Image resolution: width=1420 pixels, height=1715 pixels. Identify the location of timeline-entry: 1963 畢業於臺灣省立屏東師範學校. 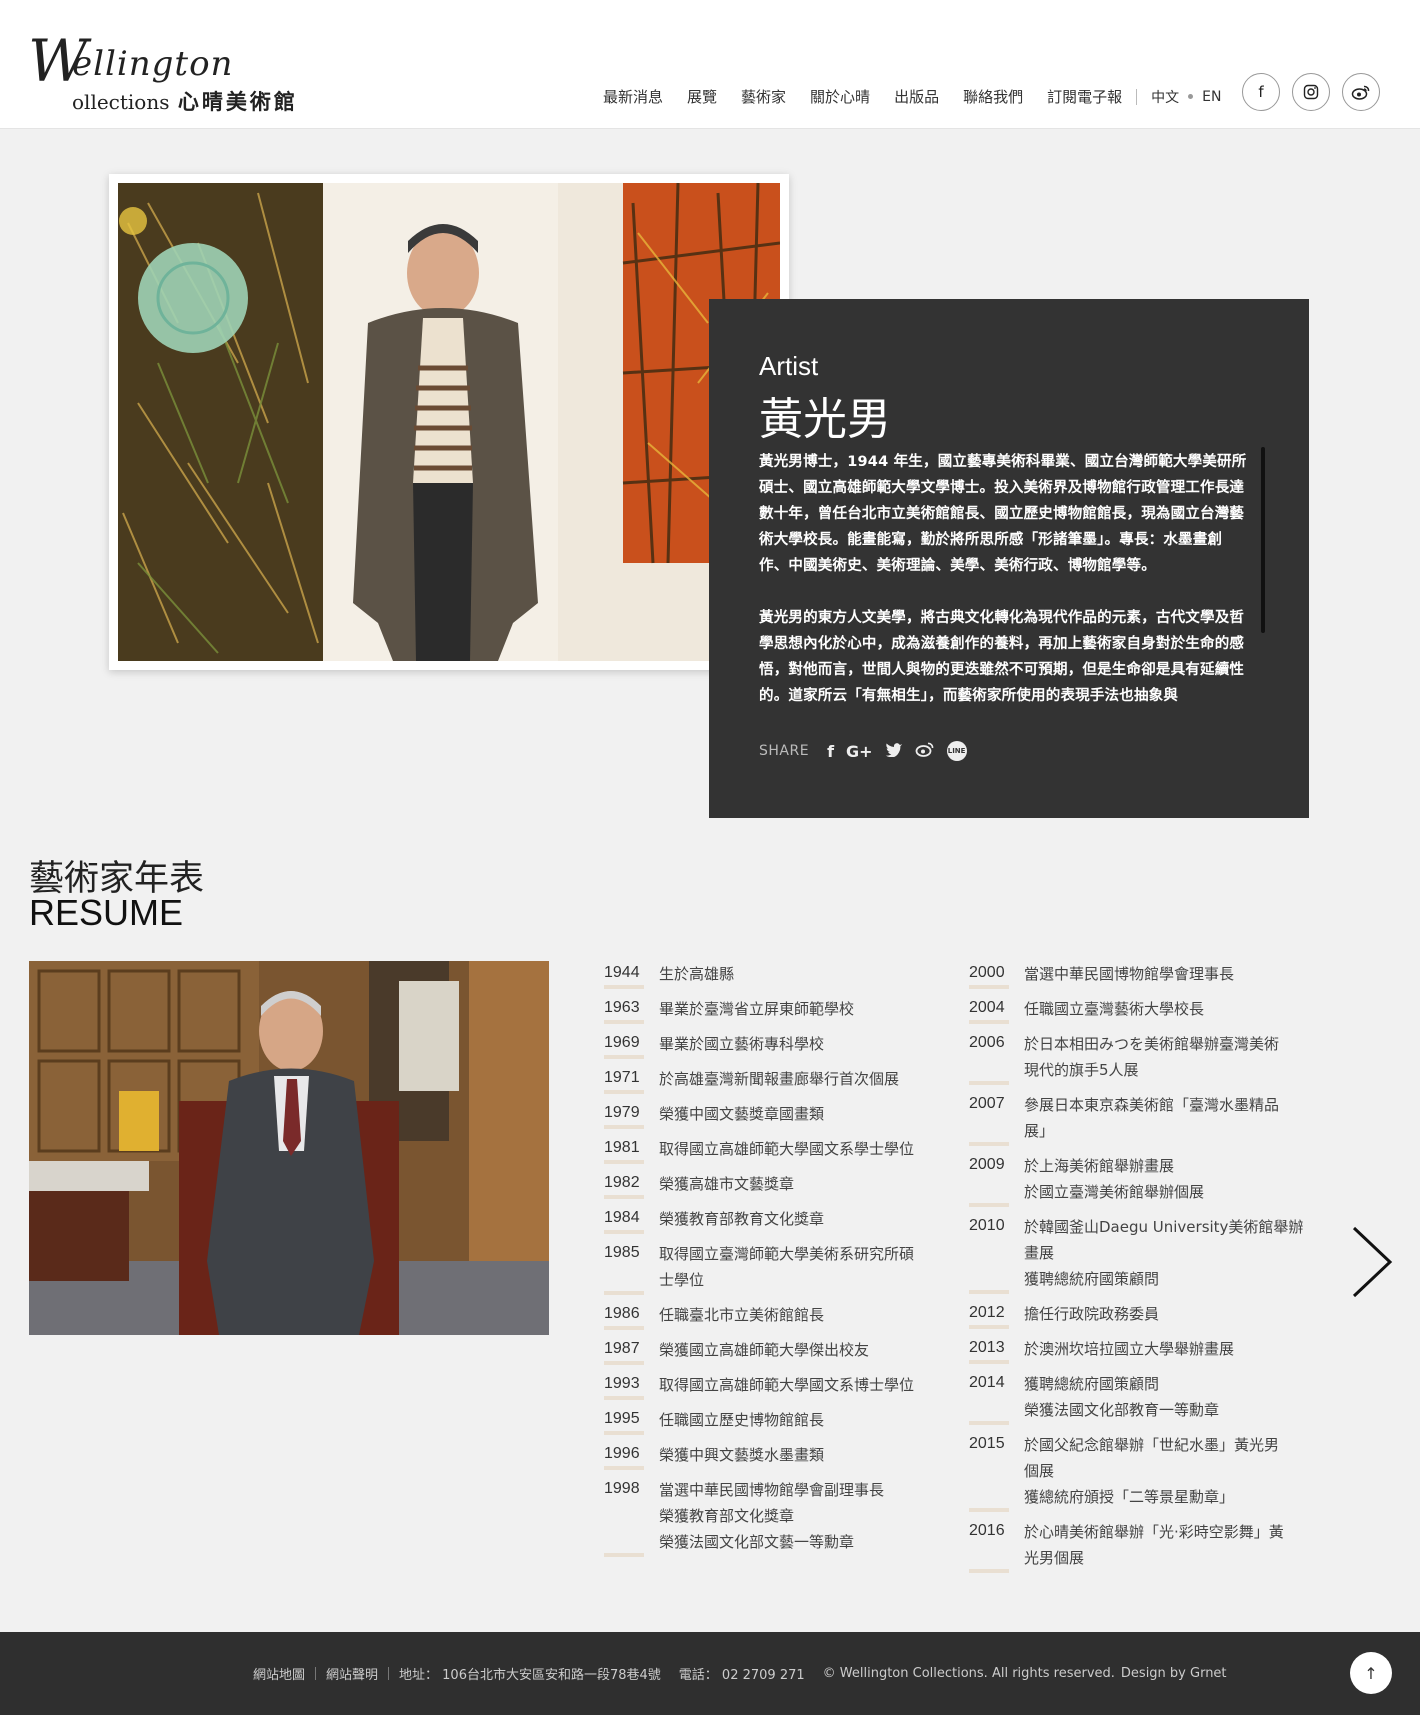
(769, 1010).